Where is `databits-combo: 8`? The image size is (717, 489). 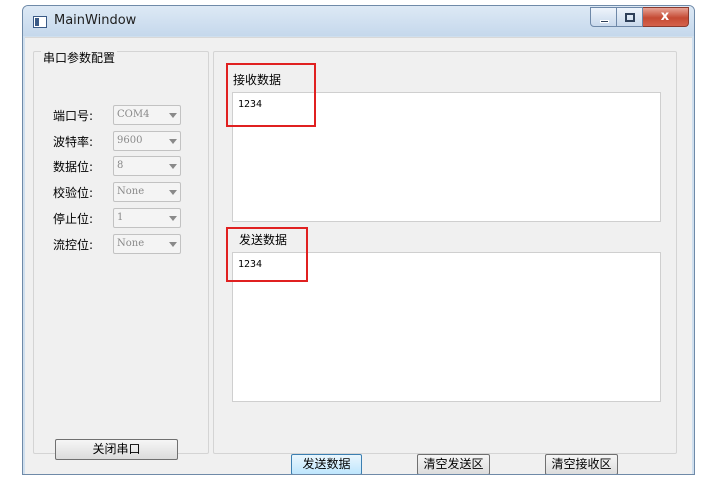
databits-combo: 8 is located at coordinates (147, 166).